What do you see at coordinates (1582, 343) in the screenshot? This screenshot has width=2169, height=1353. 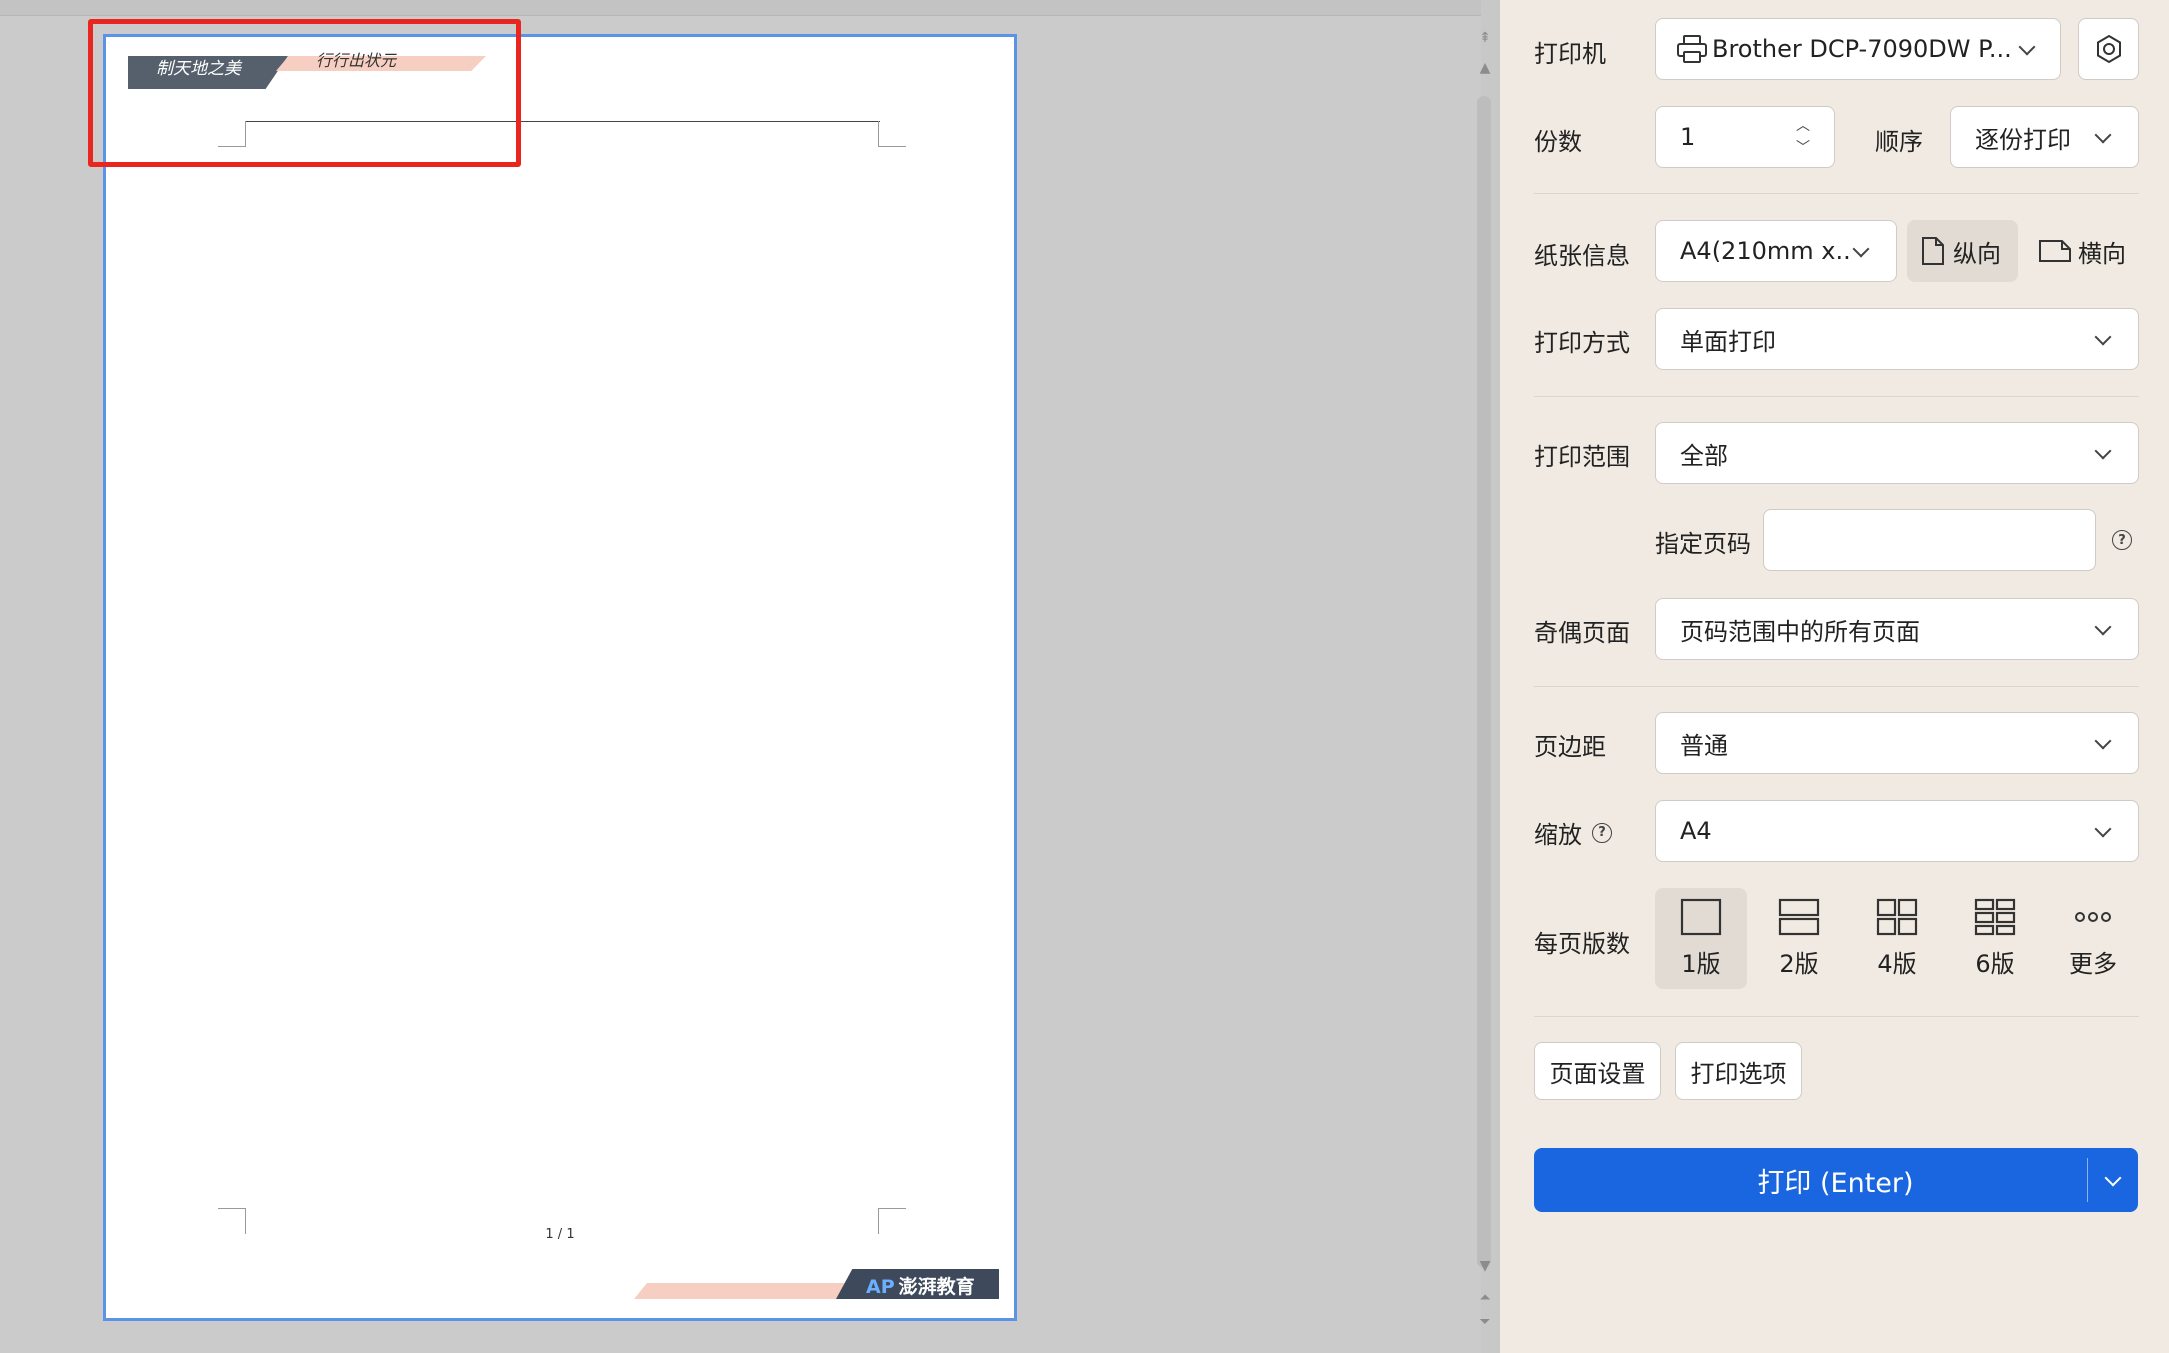 I see `print-mode-label: 打印方式` at bounding box center [1582, 343].